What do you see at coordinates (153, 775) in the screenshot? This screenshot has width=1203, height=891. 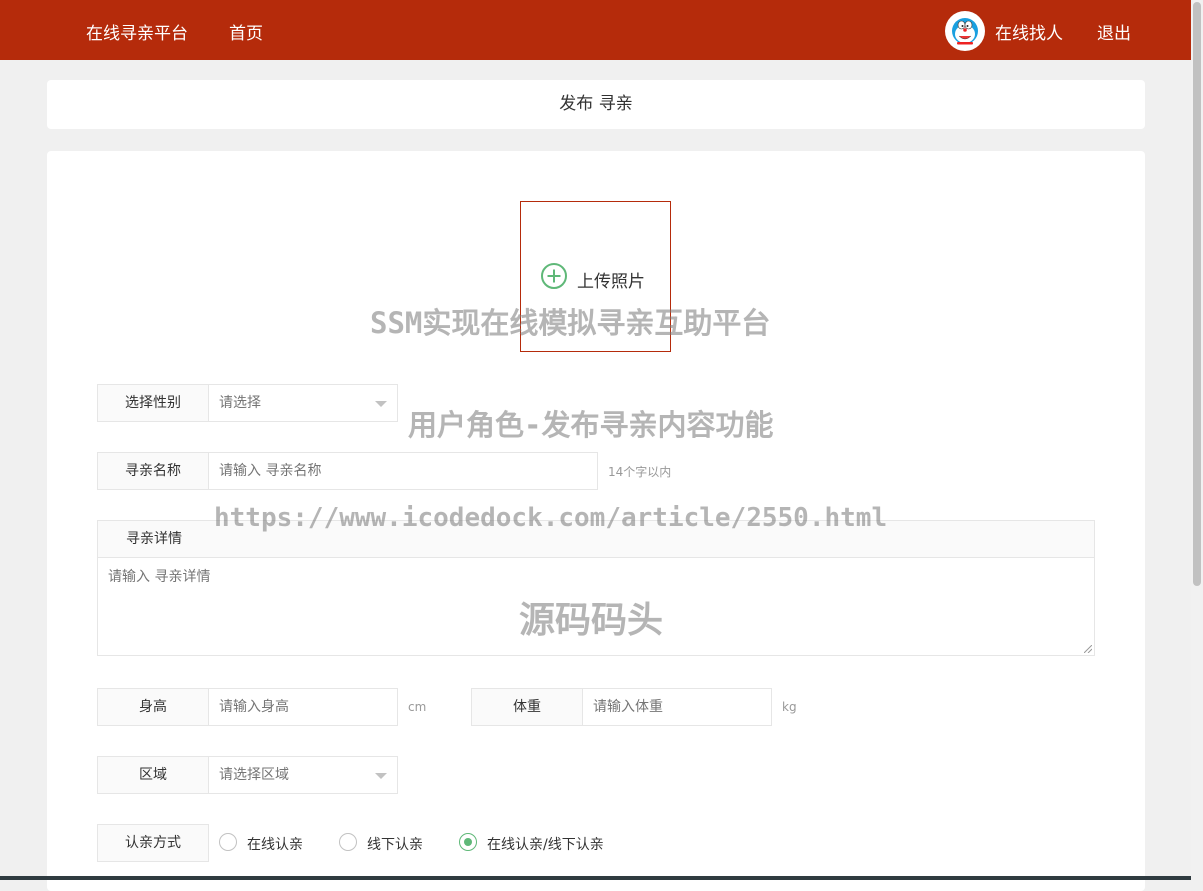 I see `region-label: 区域` at bounding box center [153, 775].